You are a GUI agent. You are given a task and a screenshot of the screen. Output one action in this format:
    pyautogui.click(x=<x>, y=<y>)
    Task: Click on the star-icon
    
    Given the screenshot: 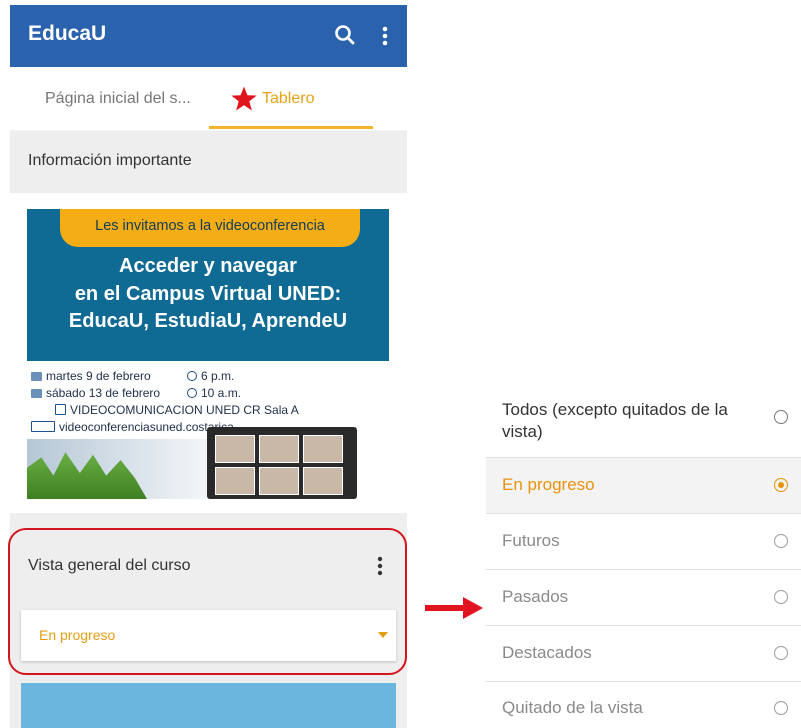 What is the action you would take?
    pyautogui.click(x=244, y=98)
    